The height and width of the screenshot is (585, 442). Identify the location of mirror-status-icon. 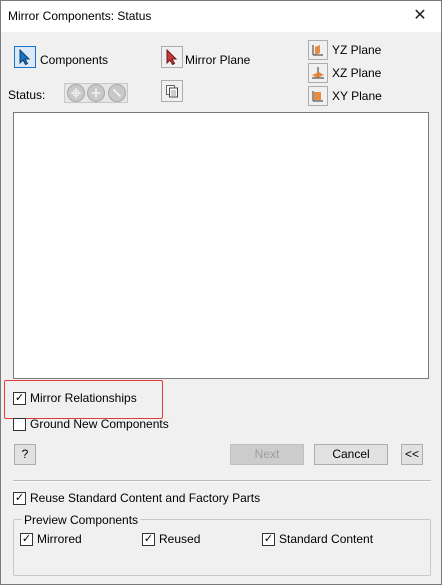
(76, 93).